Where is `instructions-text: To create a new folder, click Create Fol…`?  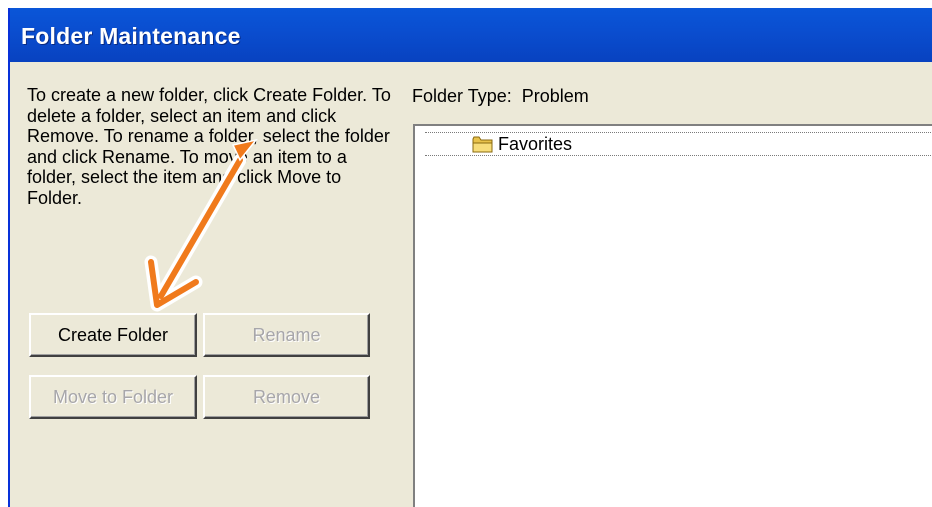
instructions-text: To create a new folder, click Create Fol… is located at coordinates (209, 146).